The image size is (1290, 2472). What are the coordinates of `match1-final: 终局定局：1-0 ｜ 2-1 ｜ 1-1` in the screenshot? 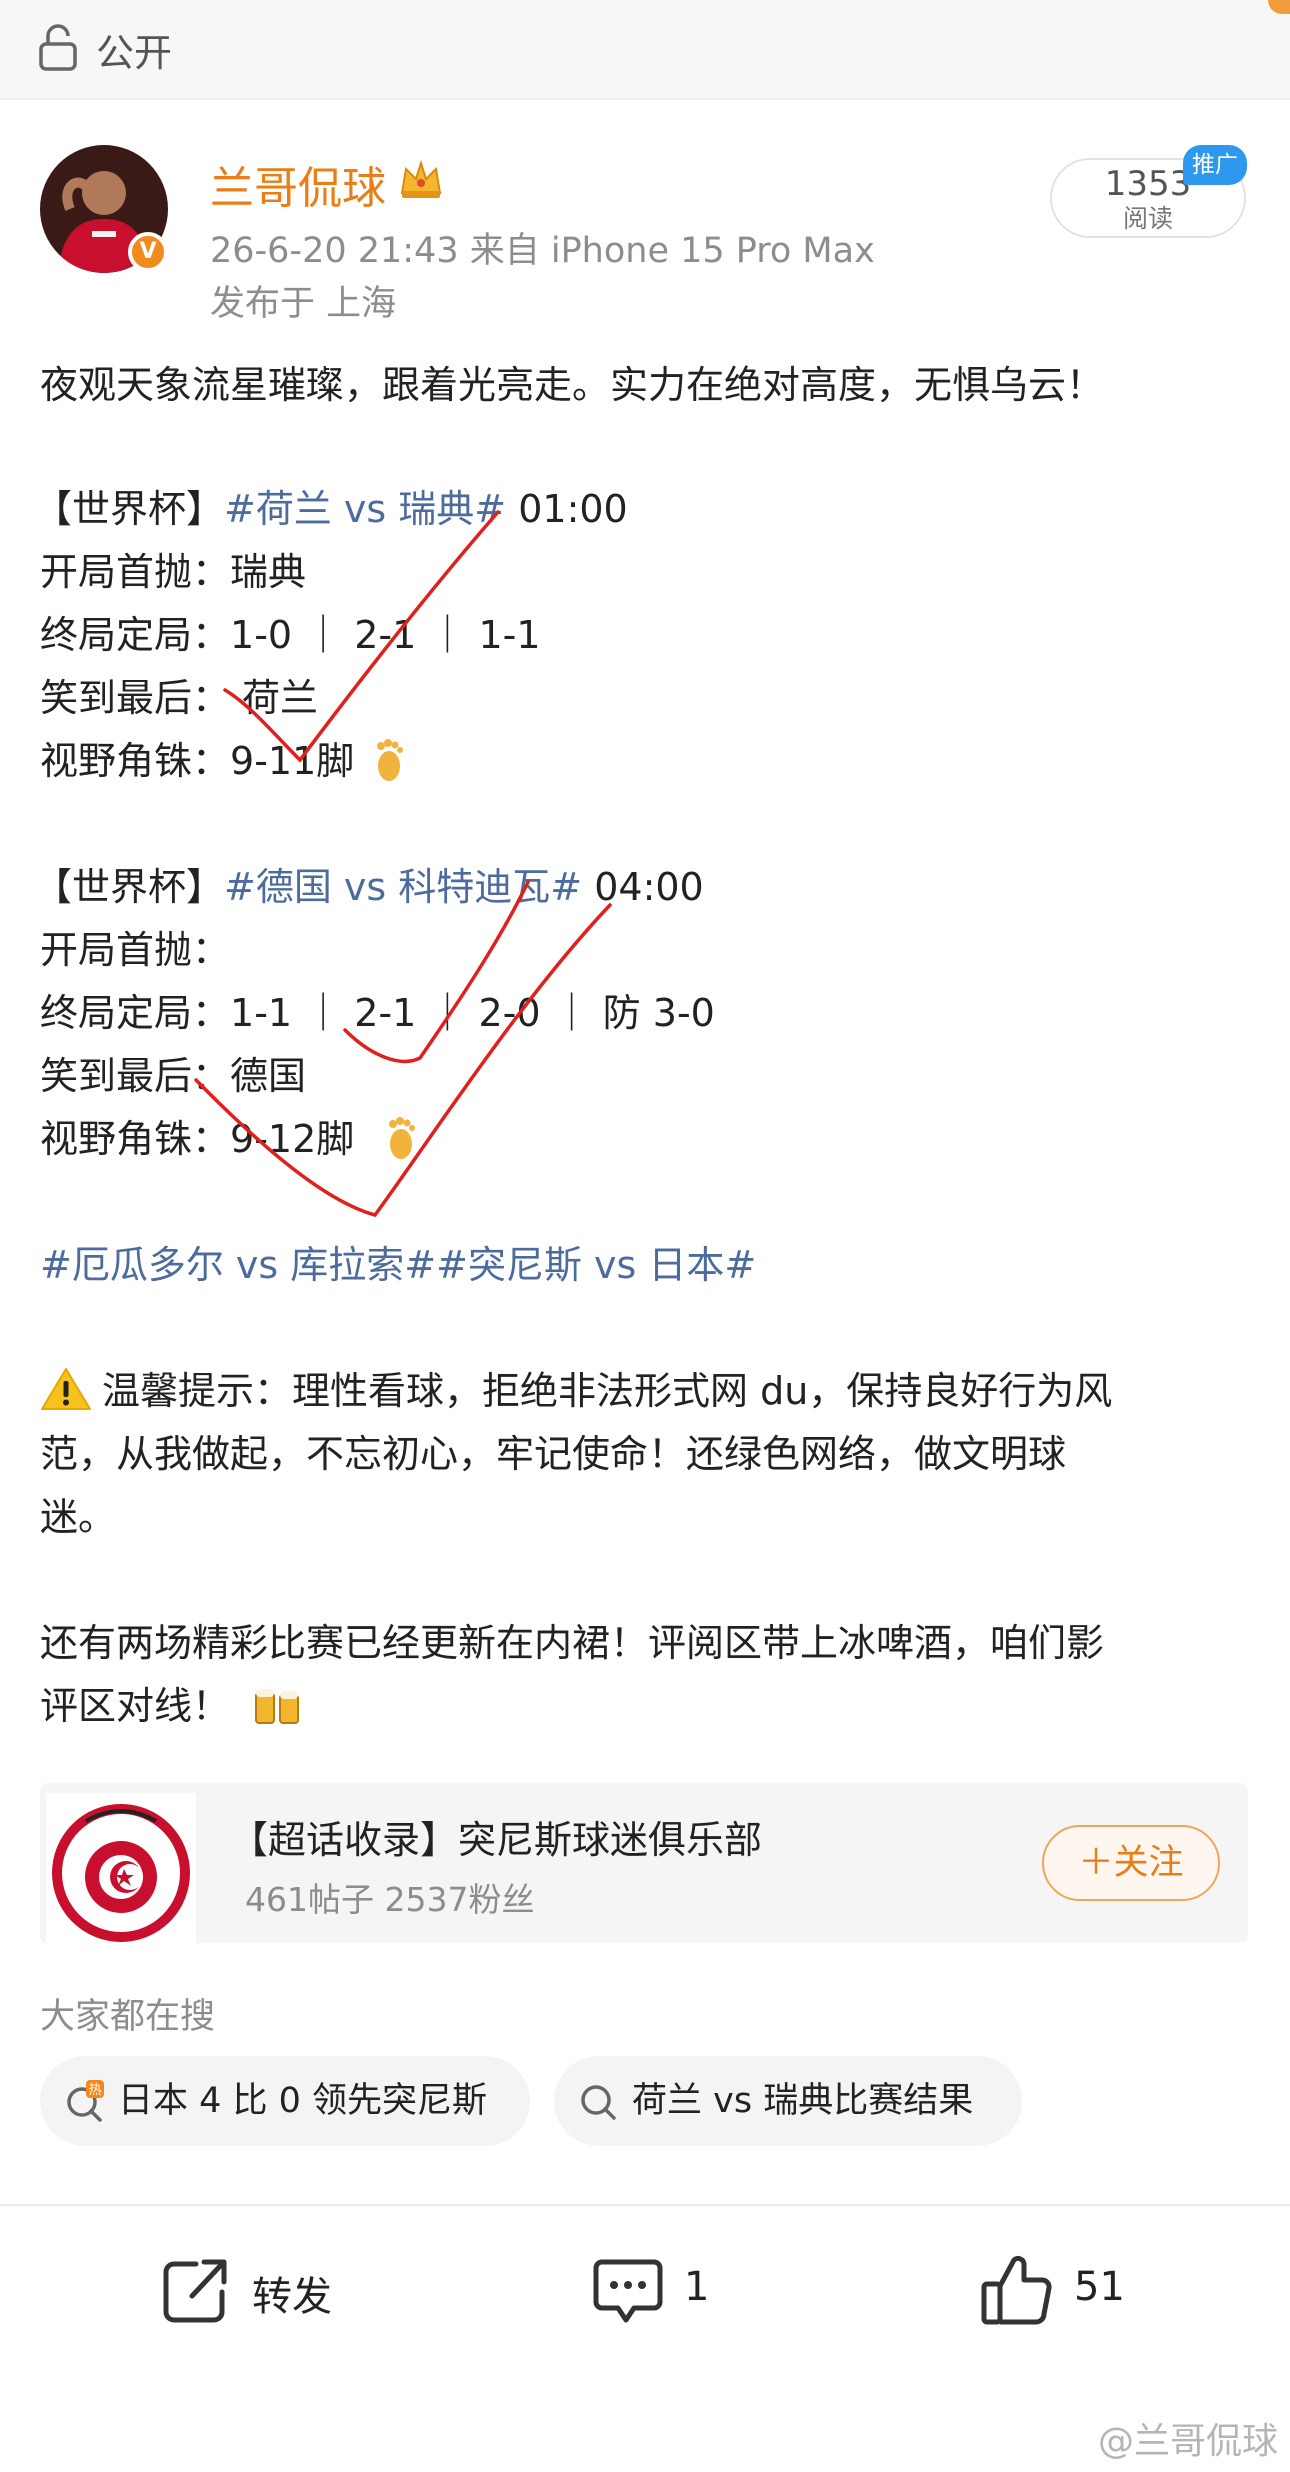 It's located at (290, 635).